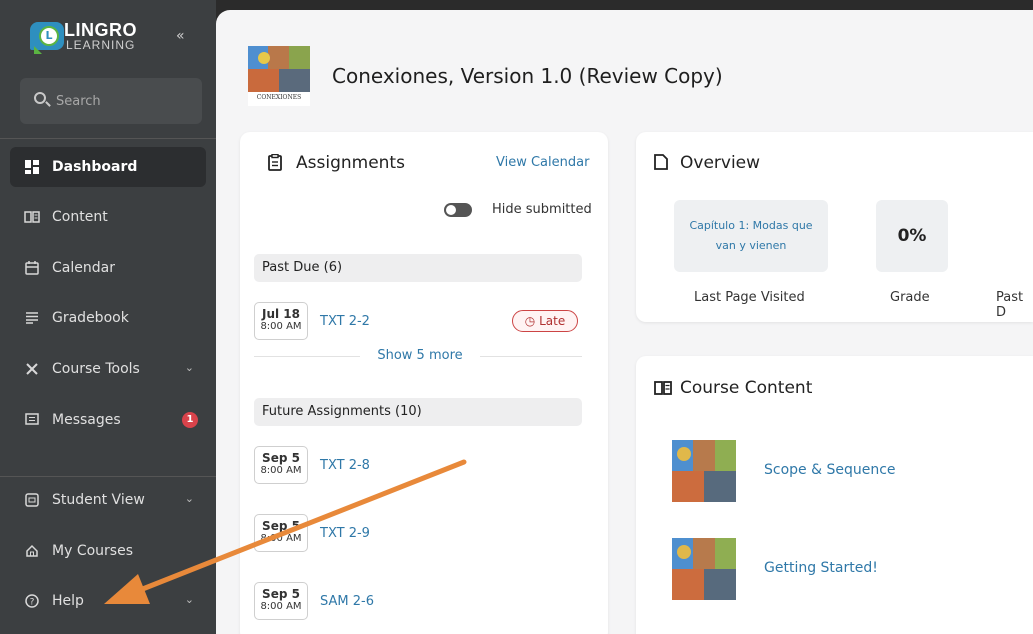 Image resolution: width=1033 pixels, height=634 pixels. I want to click on lingro-logo: L LINGRO LEARNING, so click(105, 41).